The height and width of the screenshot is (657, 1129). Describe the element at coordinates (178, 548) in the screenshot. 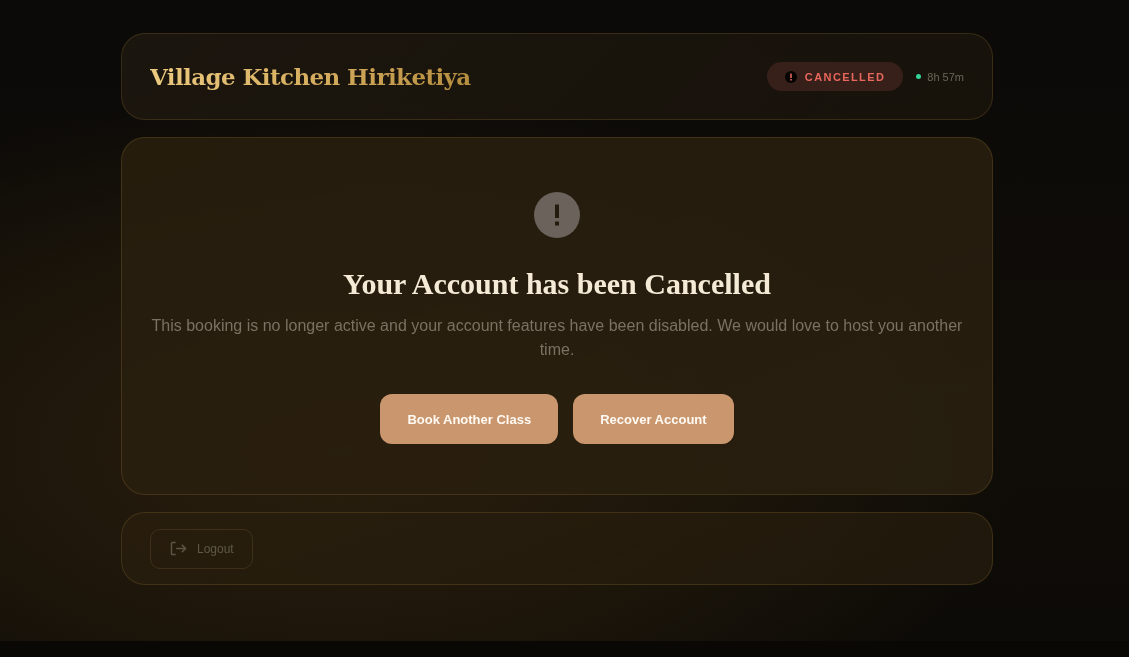

I see `logout-icon` at that location.